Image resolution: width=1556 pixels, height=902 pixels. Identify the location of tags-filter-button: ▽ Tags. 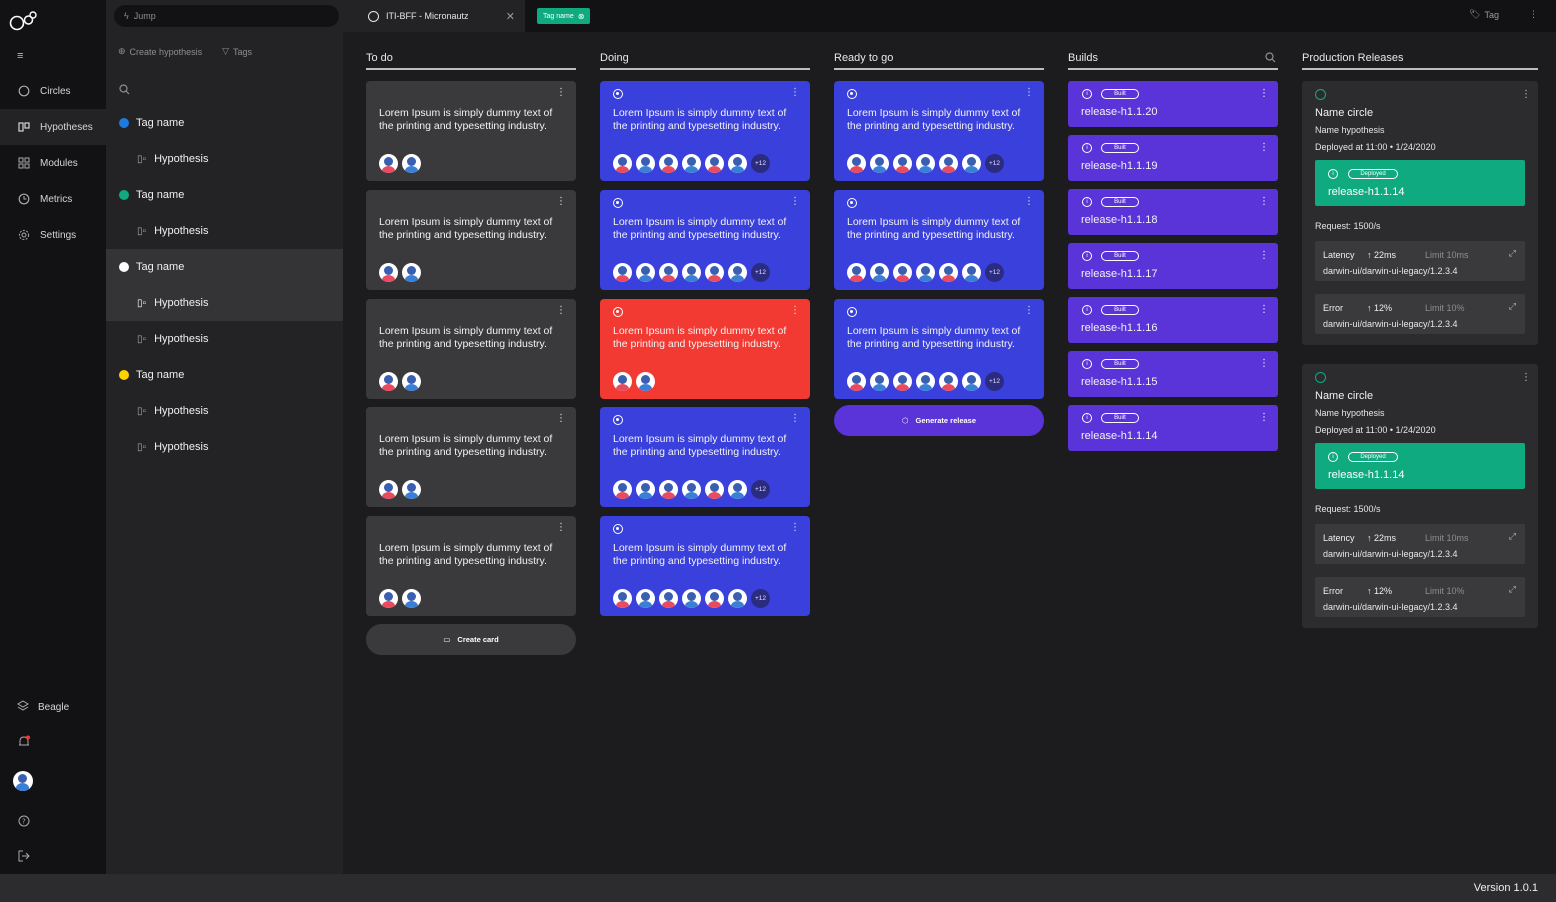
(237, 51).